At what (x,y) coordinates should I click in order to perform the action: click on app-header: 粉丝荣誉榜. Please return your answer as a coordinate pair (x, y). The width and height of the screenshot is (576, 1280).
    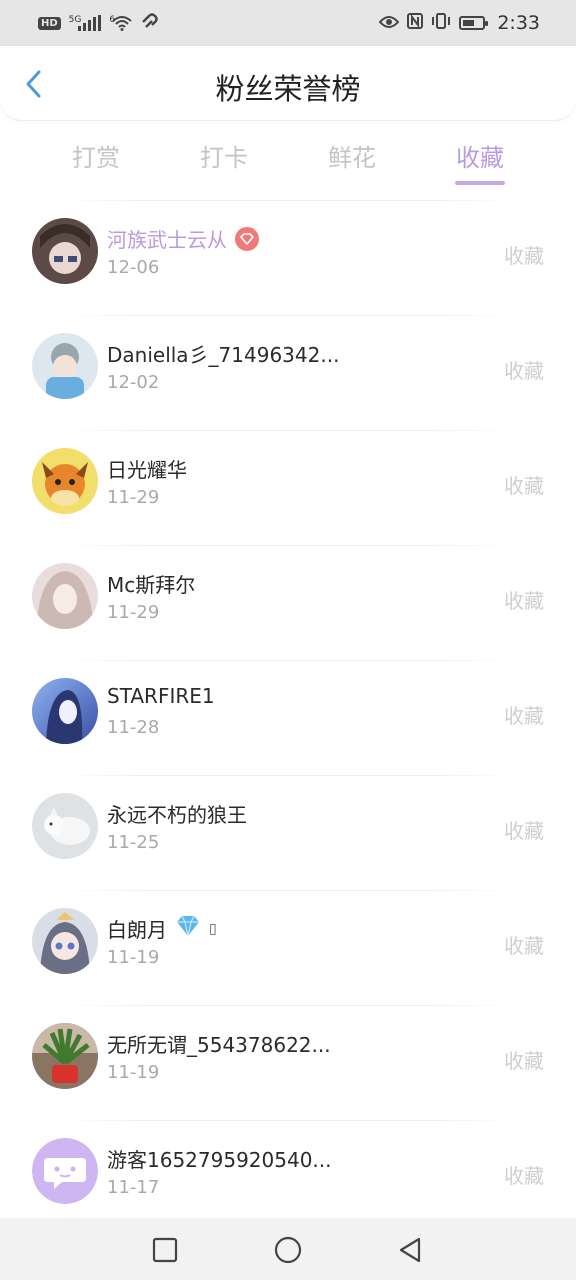
    Looking at the image, I should click on (288, 83).